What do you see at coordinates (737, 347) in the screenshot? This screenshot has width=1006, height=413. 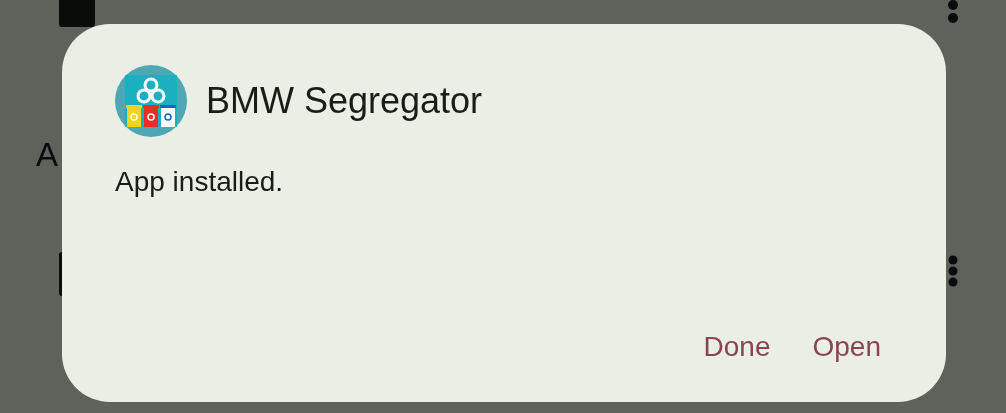 I see `dialog-button: Done` at bounding box center [737, 347].